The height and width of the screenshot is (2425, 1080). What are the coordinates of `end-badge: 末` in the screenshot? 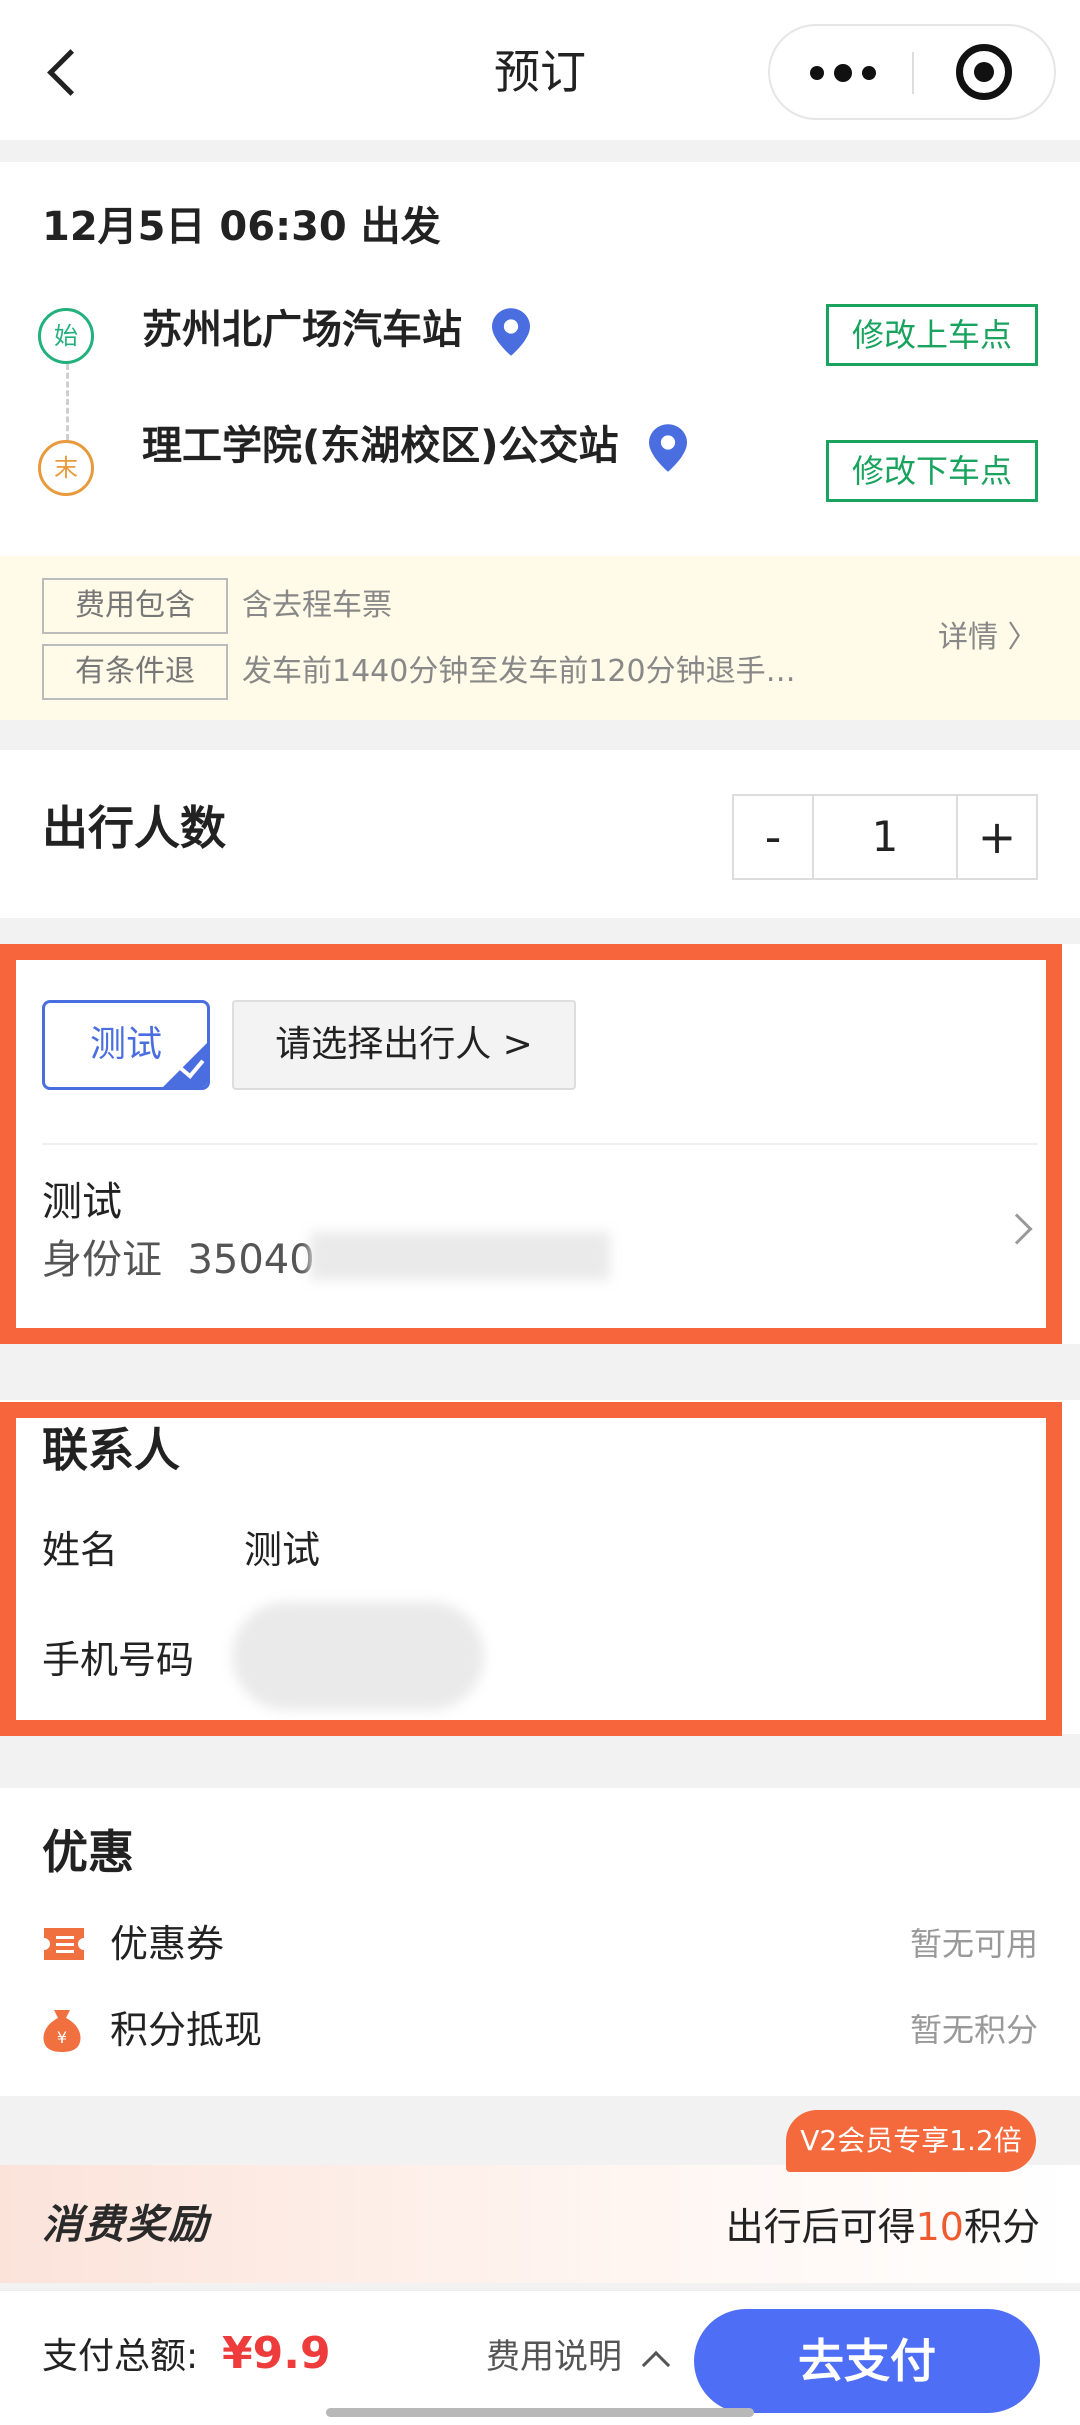 It's located at (66, 468).